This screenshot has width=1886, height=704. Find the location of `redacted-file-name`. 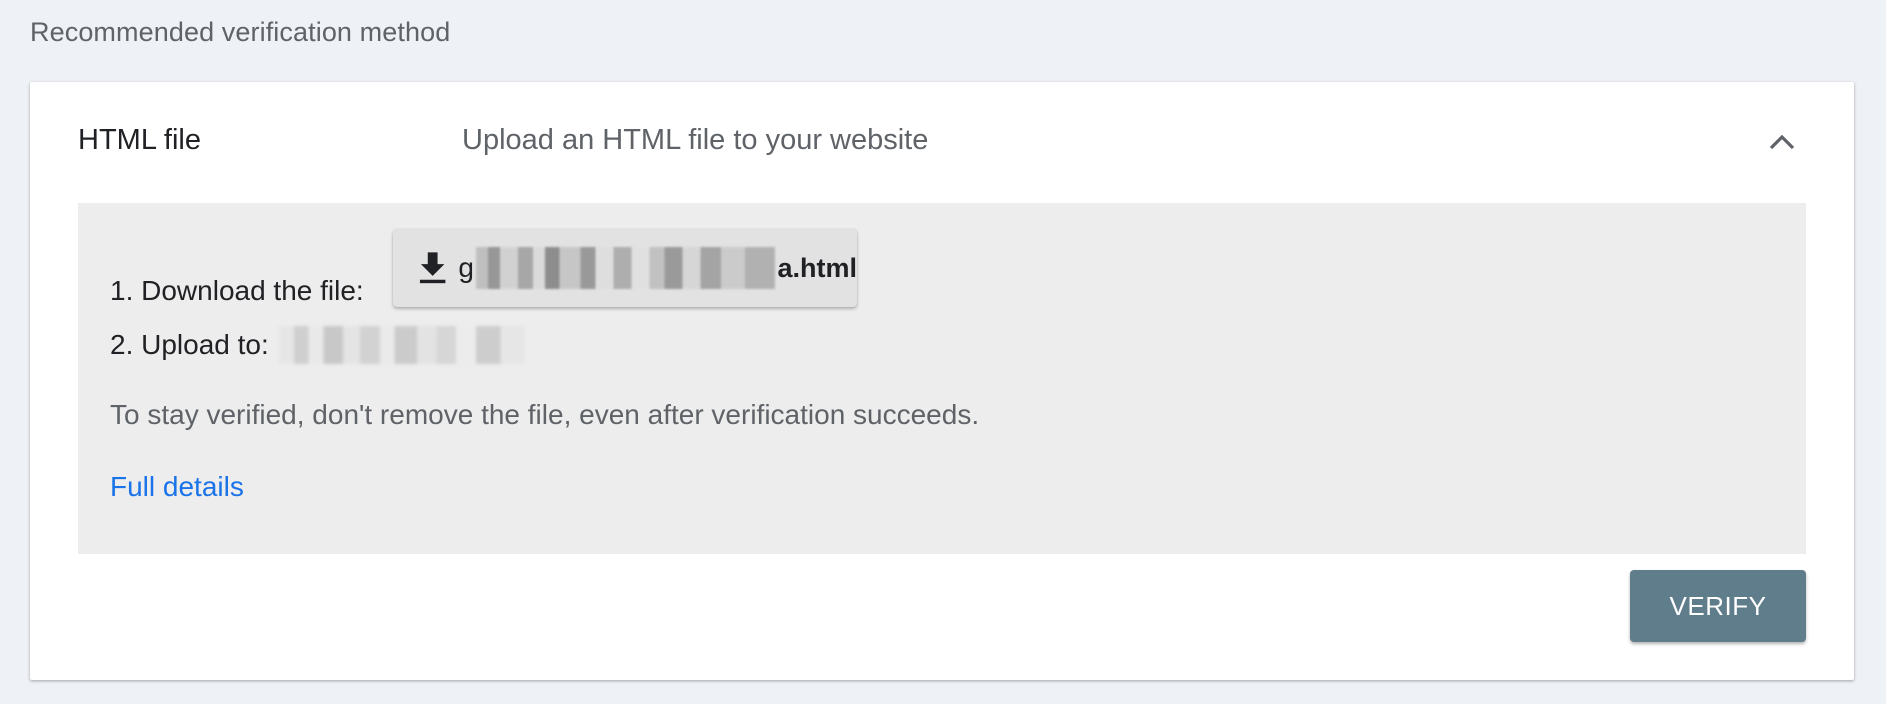

redacted-file-name is located at coordinates (625, 268).